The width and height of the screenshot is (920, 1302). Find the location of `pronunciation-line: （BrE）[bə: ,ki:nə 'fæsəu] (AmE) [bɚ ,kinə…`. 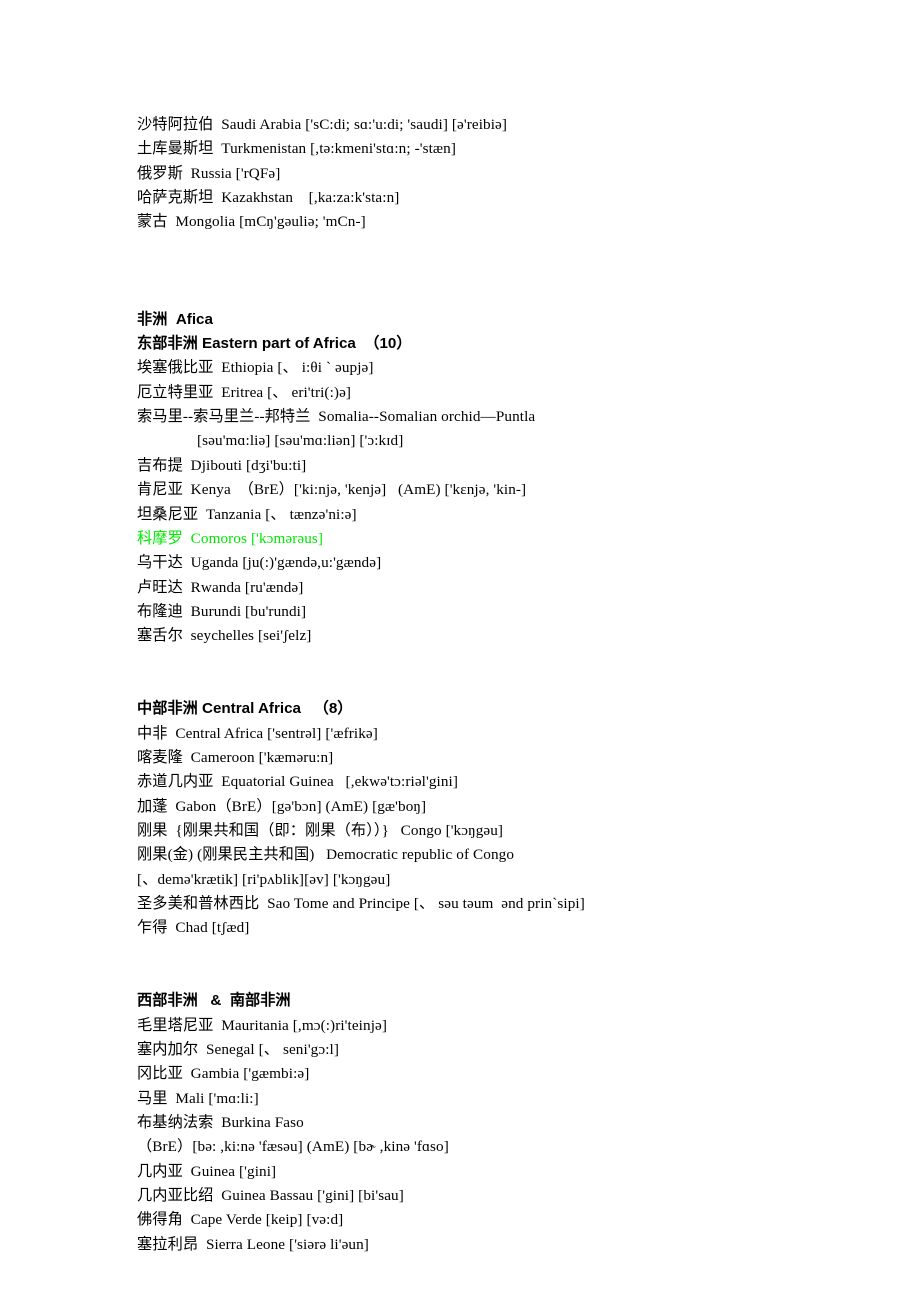

pronunciation-line: （BrE）[bə: ,ki:nə 'fæsəu] (AmE) [bɚ ,kinə… is located at coordinates (293, 1147).